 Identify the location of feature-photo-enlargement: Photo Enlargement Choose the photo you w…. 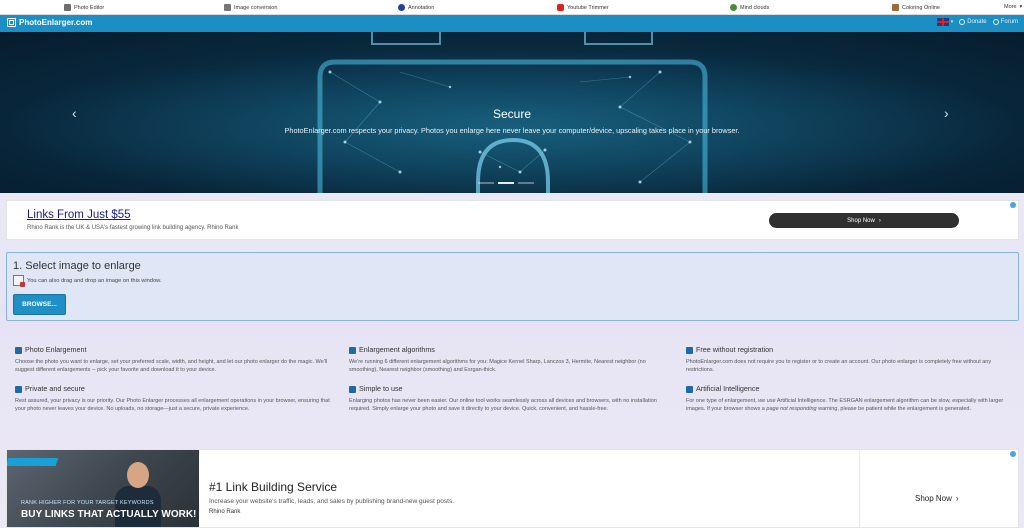
(171, 359).